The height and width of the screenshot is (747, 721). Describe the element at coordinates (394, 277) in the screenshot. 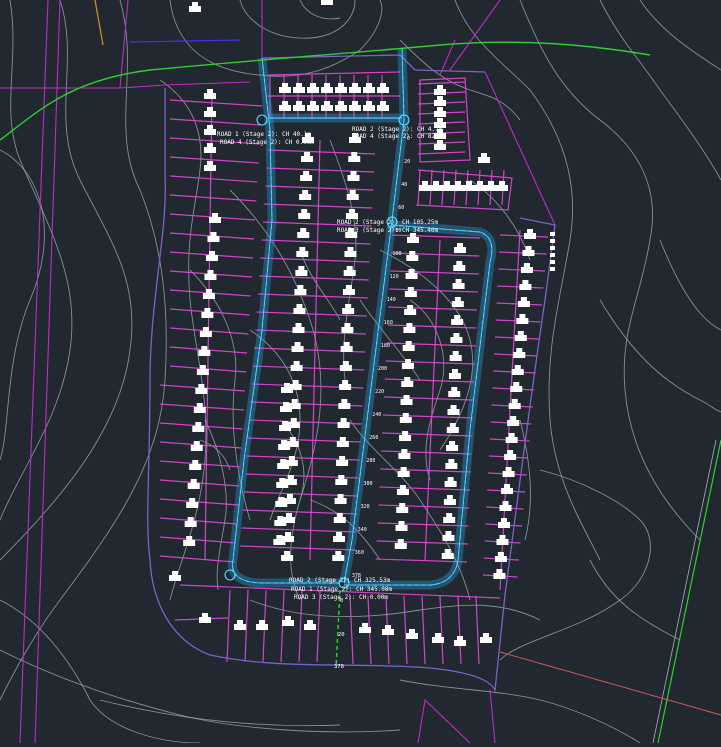

I see `station-label: 120` at that location.